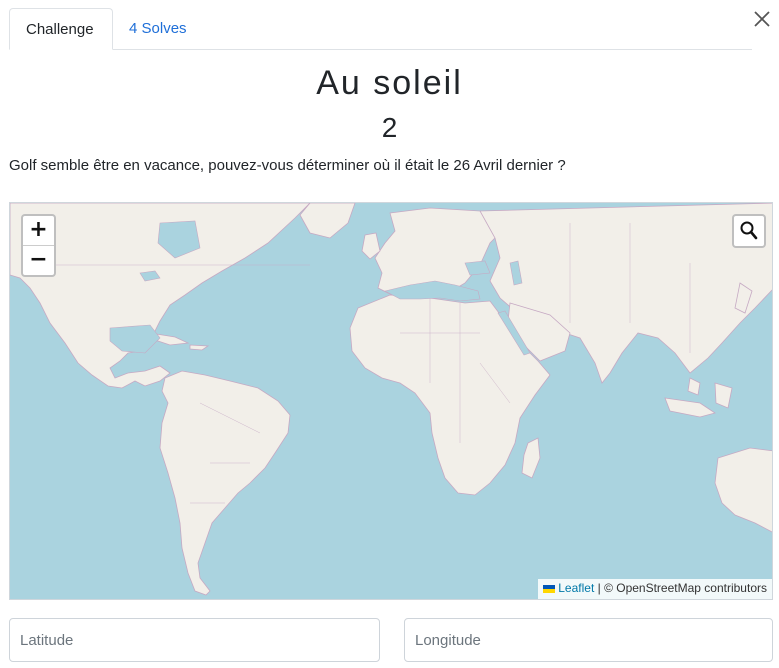  What do you see at coordinates (576, 588) in the screenshot?
I see `leaflet-link: Leaflet` at bounding box center [576, 588].